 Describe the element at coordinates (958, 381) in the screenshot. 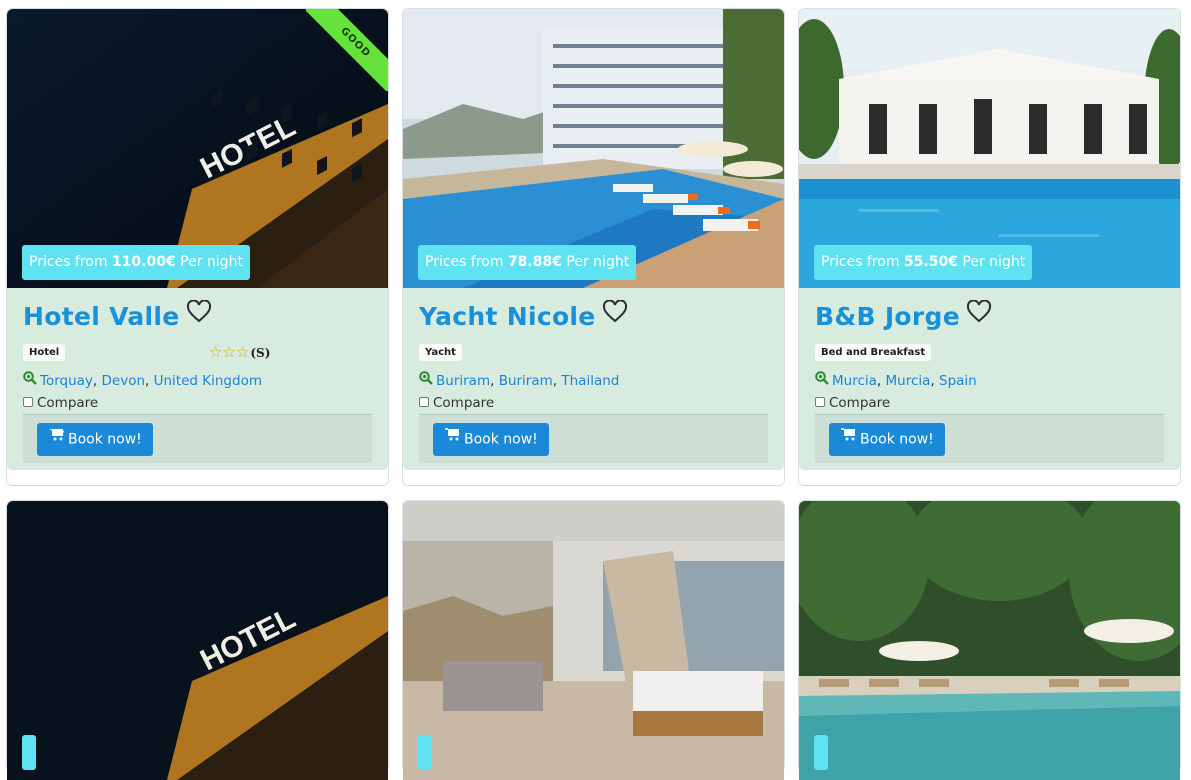

I see `location-country-link: Spain` at that location.